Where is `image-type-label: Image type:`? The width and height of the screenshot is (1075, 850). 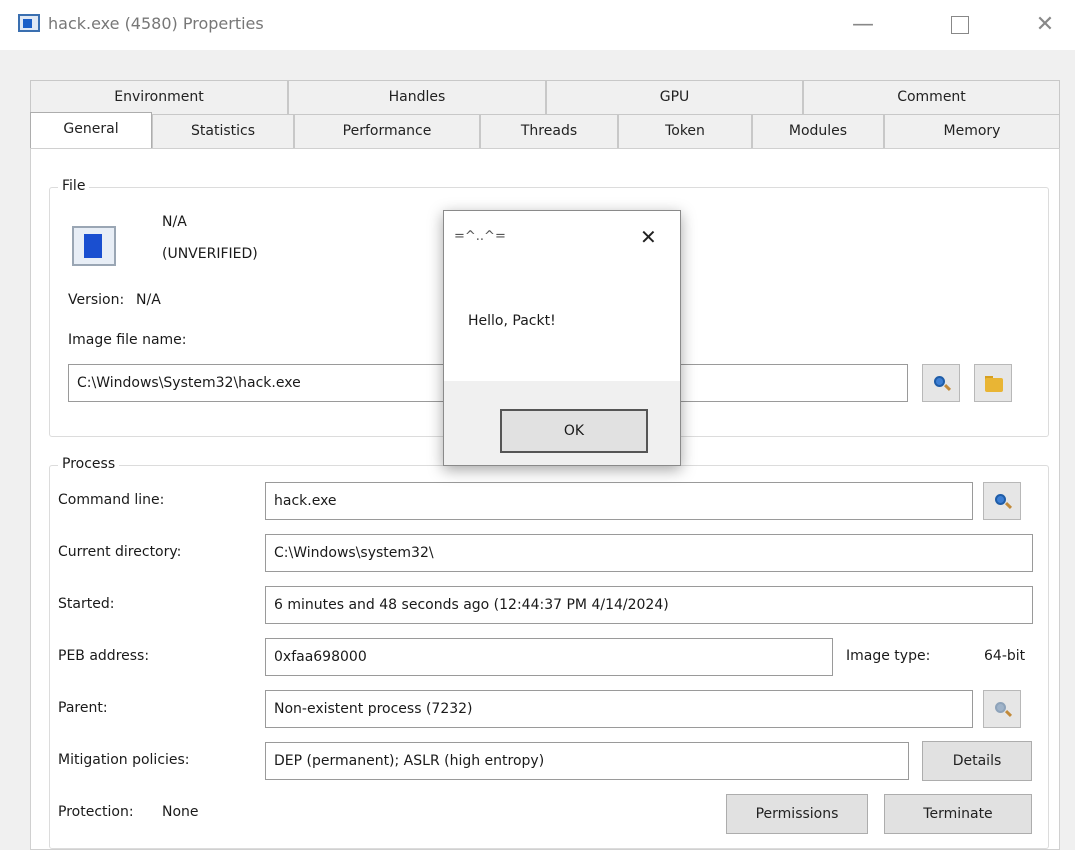
image-type-label: Image type: is located at coordinates (888, 656).